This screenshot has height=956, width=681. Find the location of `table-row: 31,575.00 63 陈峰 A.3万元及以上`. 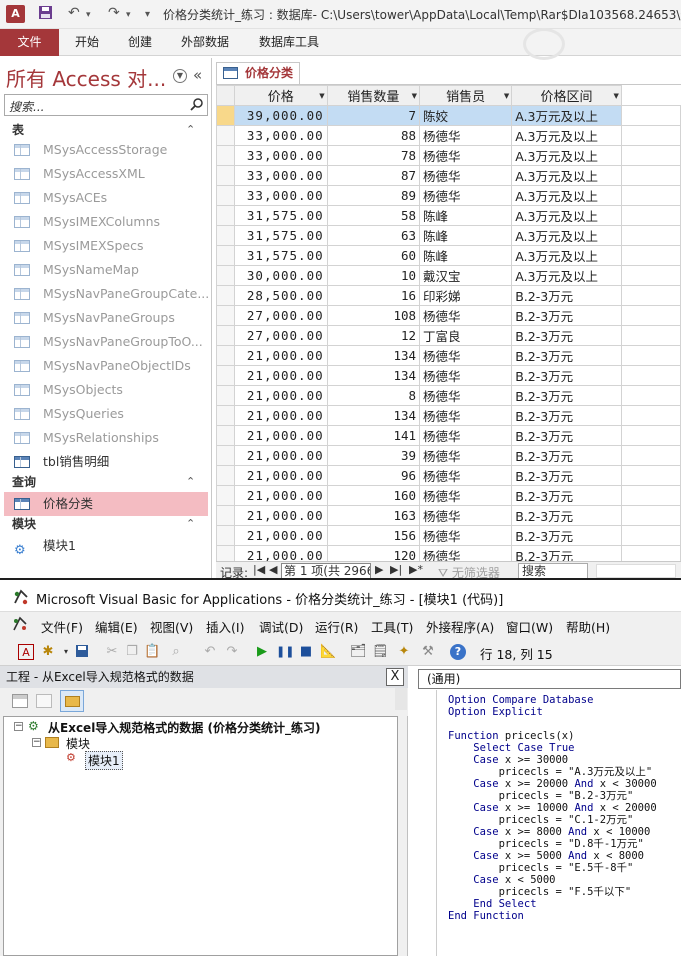

table-row: 31,575.00 63 陈峰 A.3万元及以上 is located at coordinates (448, 235).